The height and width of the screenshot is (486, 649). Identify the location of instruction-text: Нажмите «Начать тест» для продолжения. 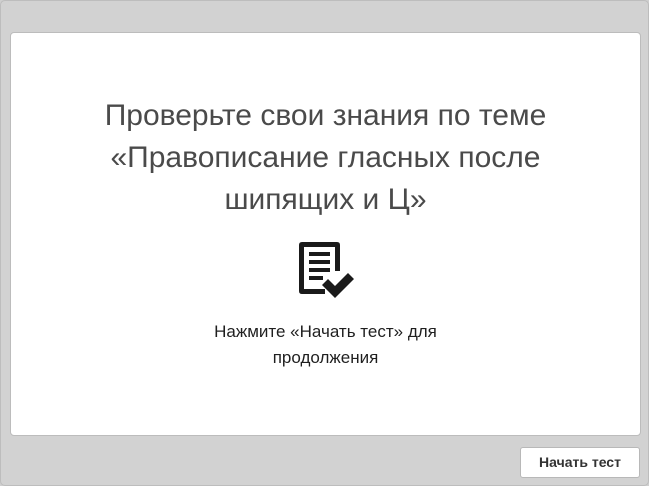
(325, 345).